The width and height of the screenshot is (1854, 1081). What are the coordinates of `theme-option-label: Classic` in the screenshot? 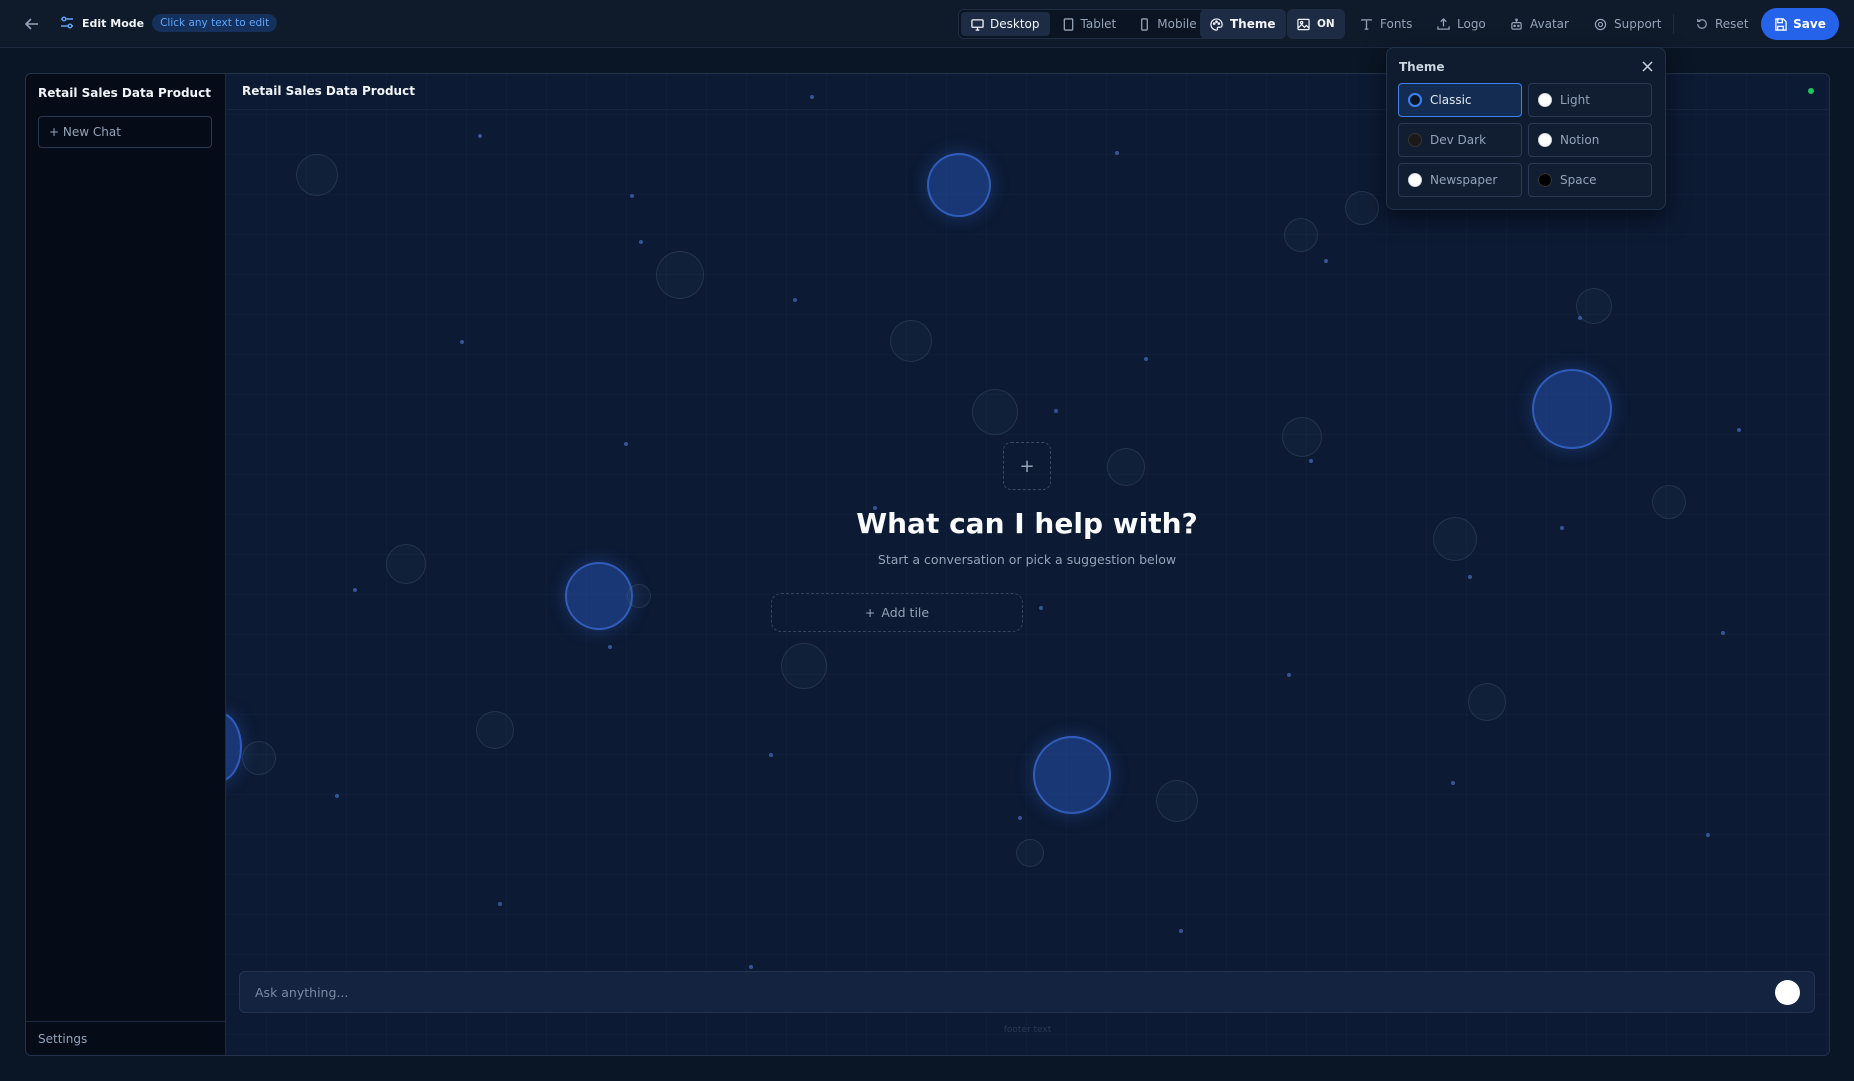 It's located at (1451, 100).